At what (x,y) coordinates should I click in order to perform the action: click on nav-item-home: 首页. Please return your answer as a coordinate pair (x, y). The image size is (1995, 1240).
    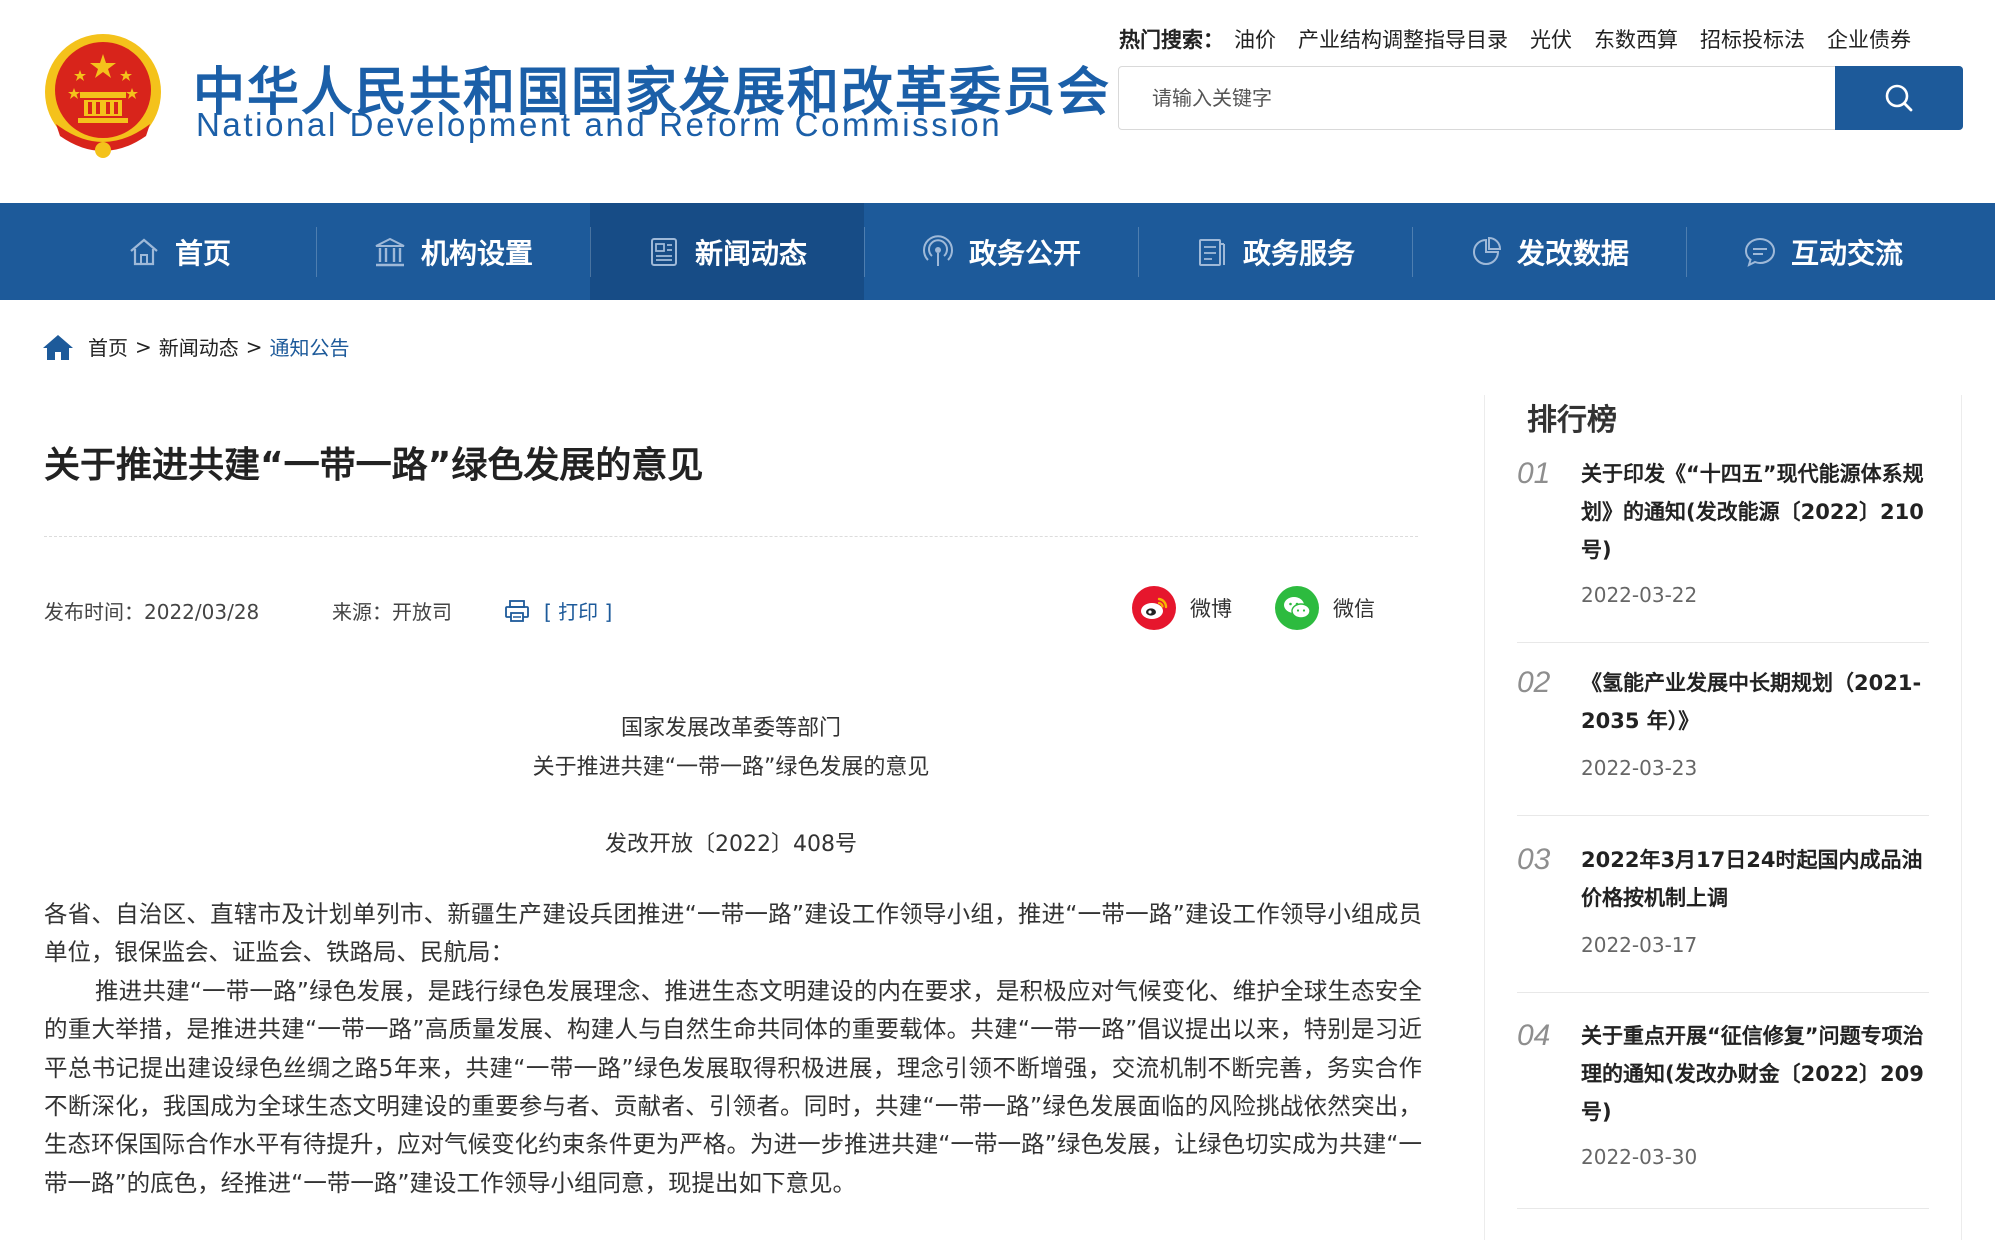
    Looking at the image, I should click on (179, 251).